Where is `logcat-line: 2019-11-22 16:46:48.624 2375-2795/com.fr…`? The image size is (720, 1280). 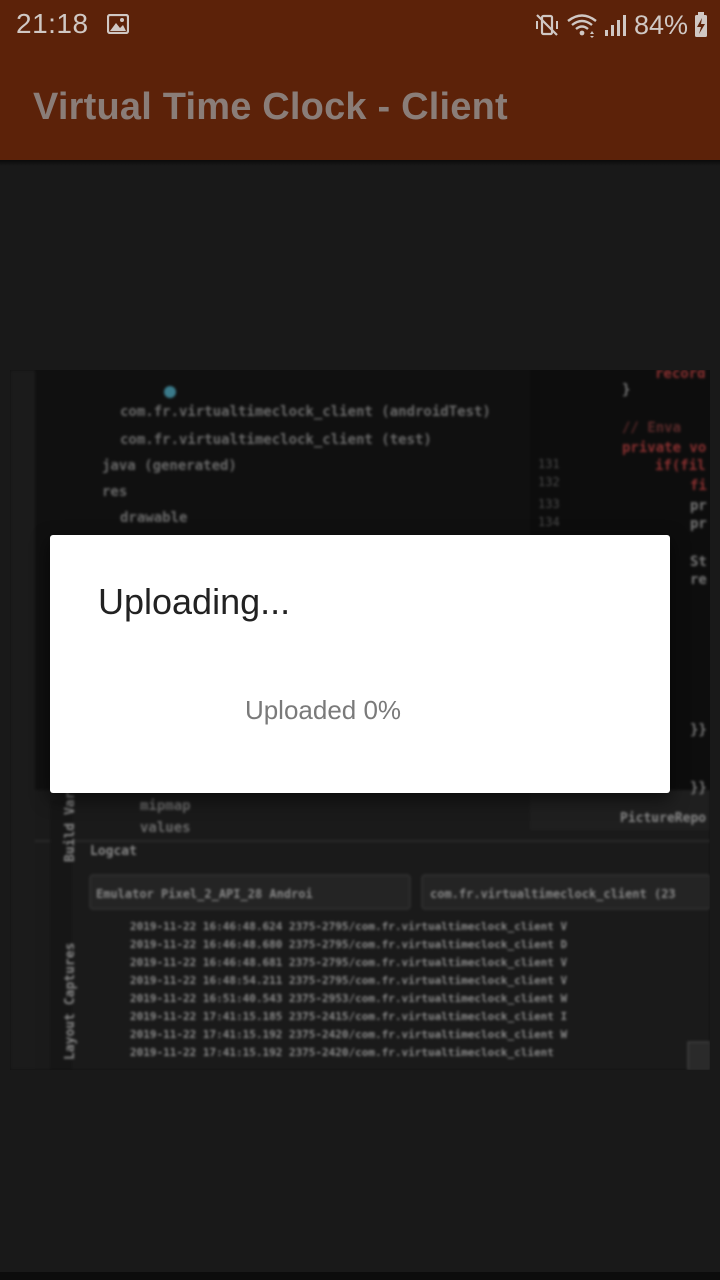 logcat-line: 2019-11-22 16:46:48.624 2375-2795/com.fr… is located at coordinates (348, 926).